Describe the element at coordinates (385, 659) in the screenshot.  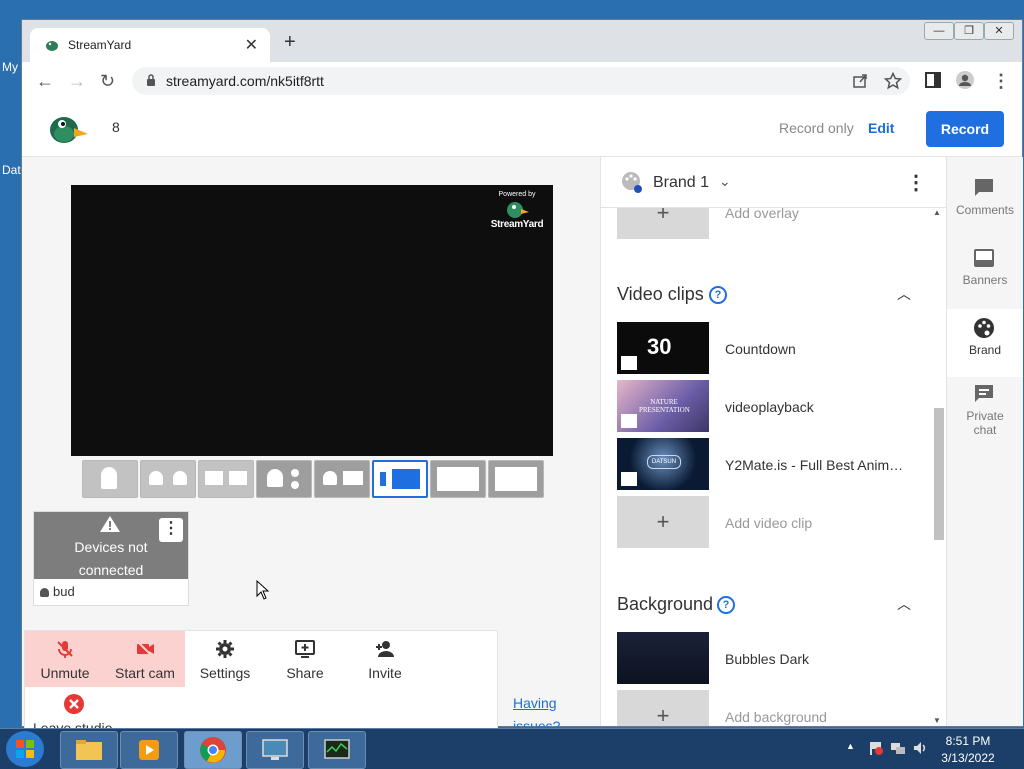
I see `invite-button: Invite` at that location.